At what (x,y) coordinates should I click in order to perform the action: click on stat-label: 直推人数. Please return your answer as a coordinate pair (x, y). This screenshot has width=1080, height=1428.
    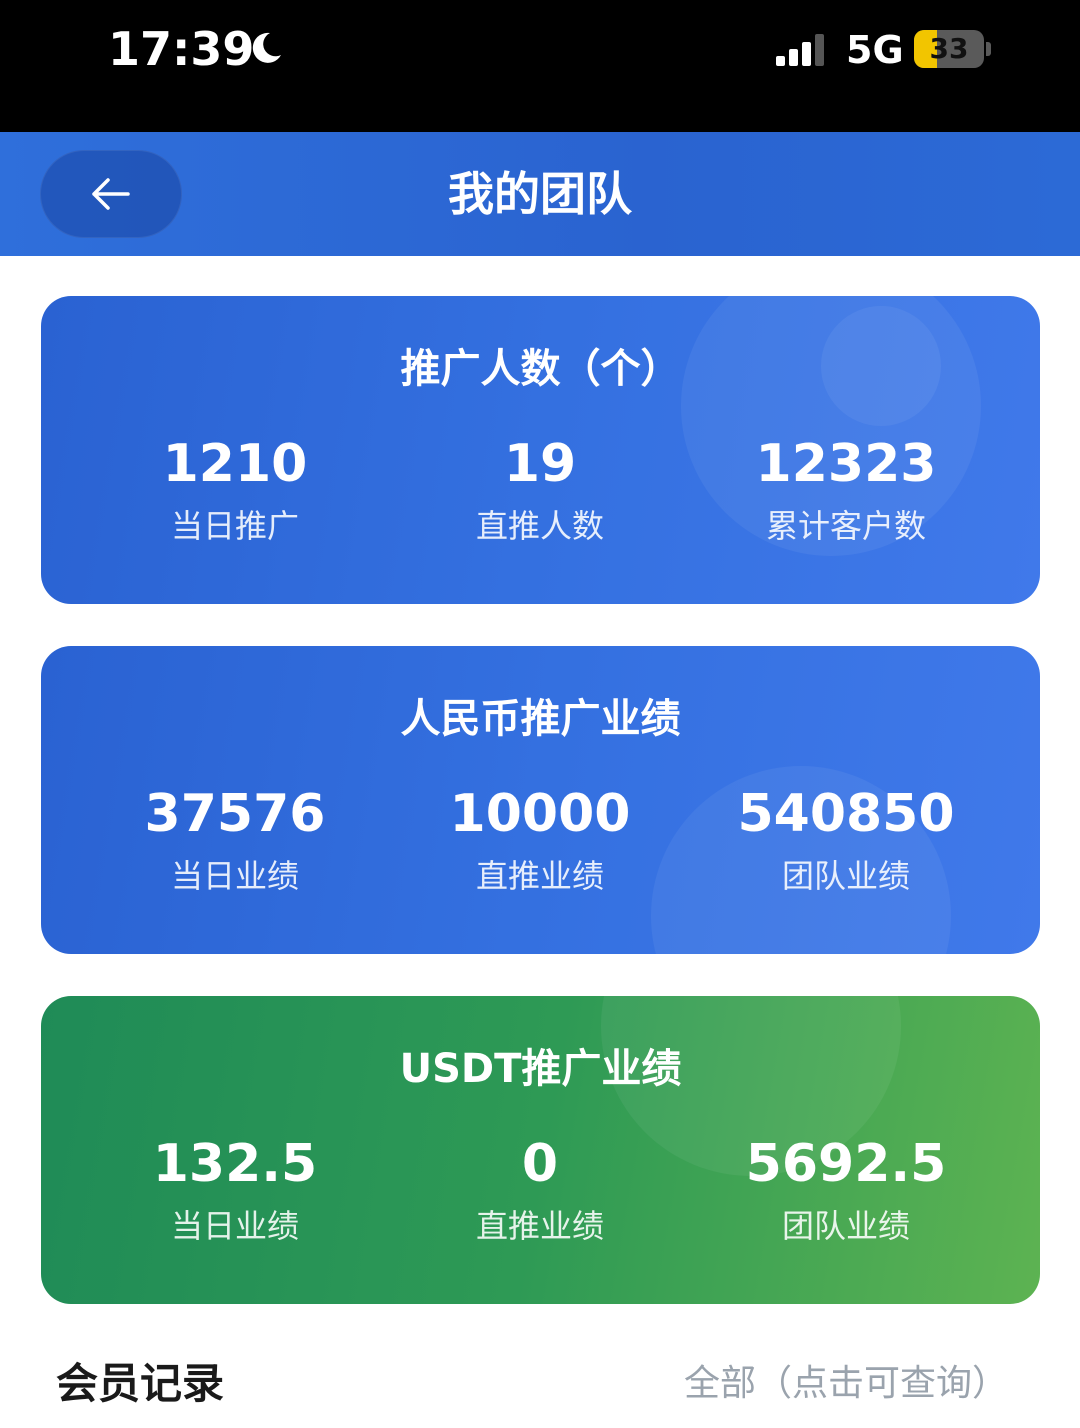
    Looking at the image, I should click on (539, 526).